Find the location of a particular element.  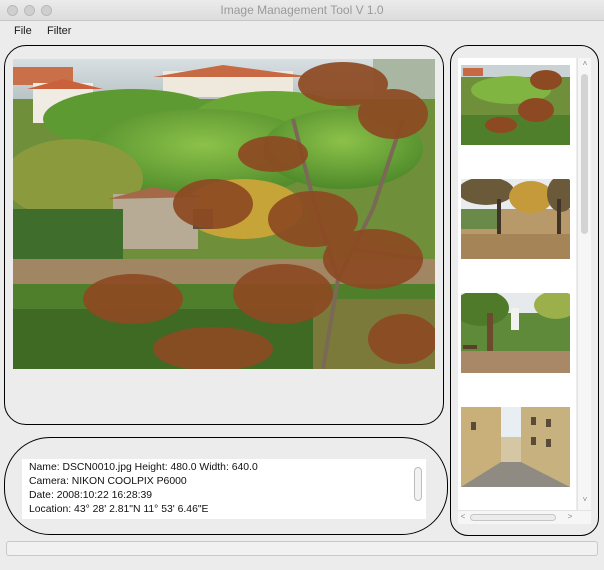

menu-file: File is located at coordinates (23, 31).